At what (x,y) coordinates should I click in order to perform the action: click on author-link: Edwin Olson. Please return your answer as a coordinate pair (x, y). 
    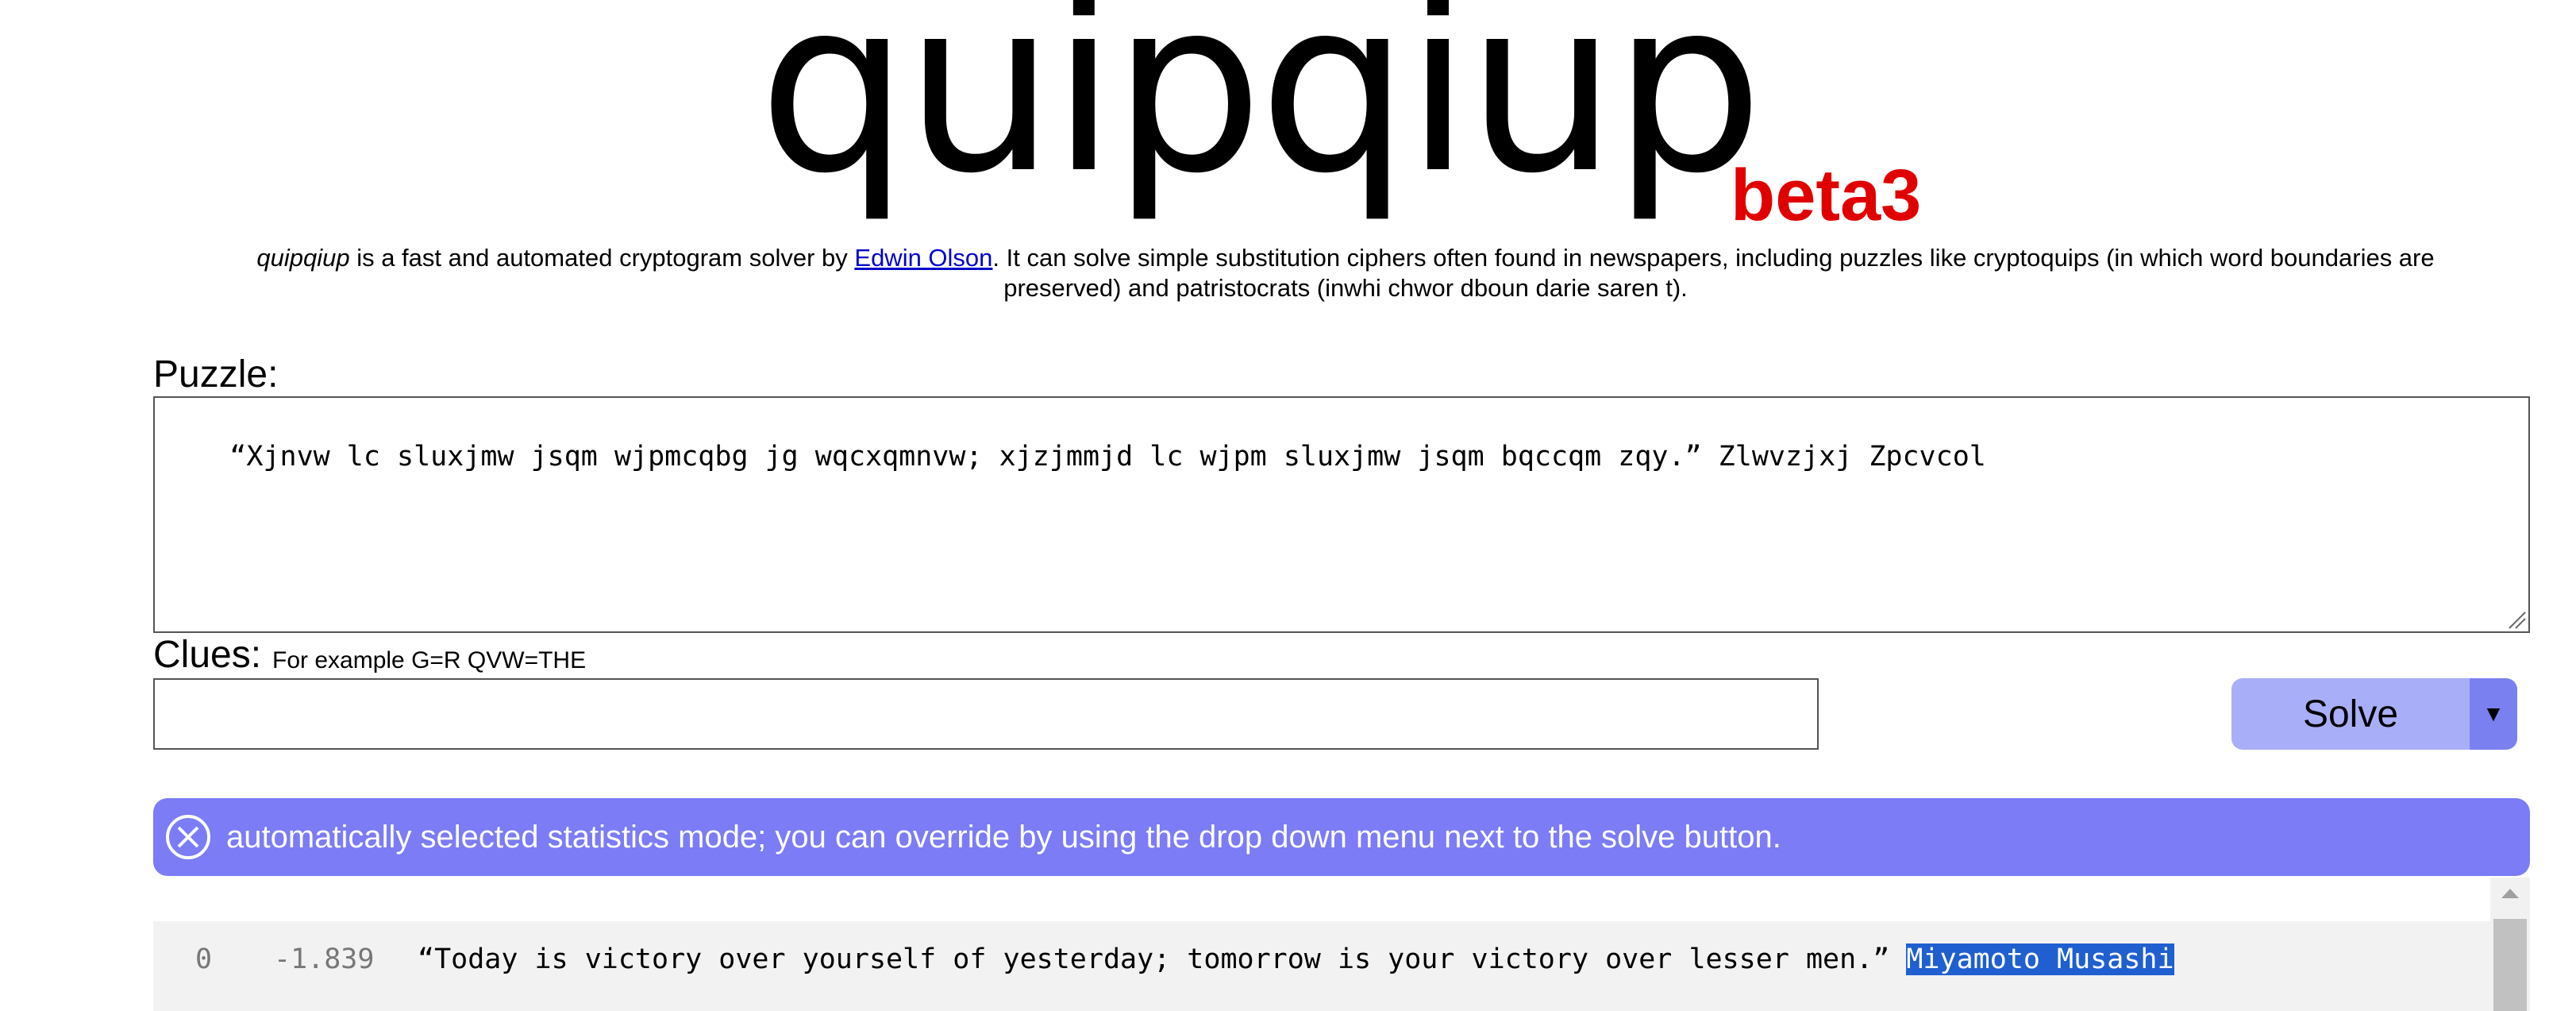
    Looking at the image, I should click on (923, 258).